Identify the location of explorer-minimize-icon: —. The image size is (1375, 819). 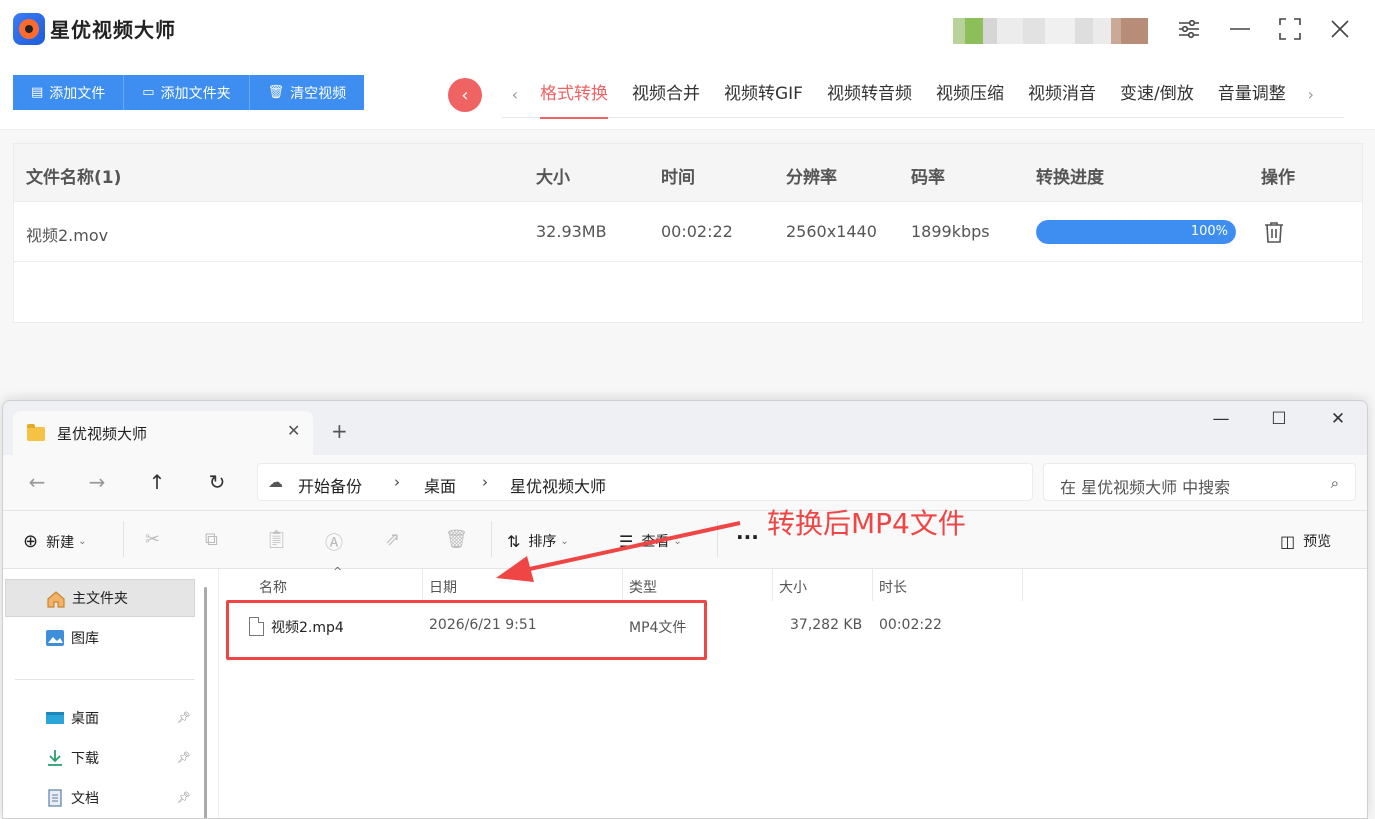
(1221, 419).